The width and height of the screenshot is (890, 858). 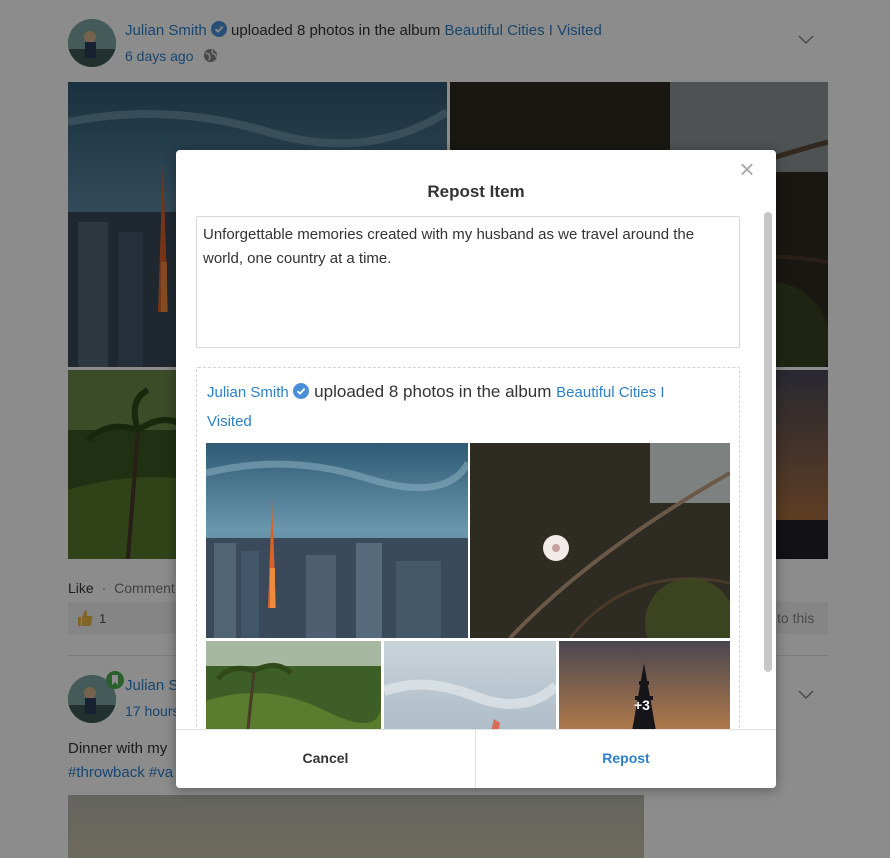 What do you see at coordinates (248, 392) in the screenshot?
I see `reposted-author-link: Julian Smith` at bounding box center [248, 392].